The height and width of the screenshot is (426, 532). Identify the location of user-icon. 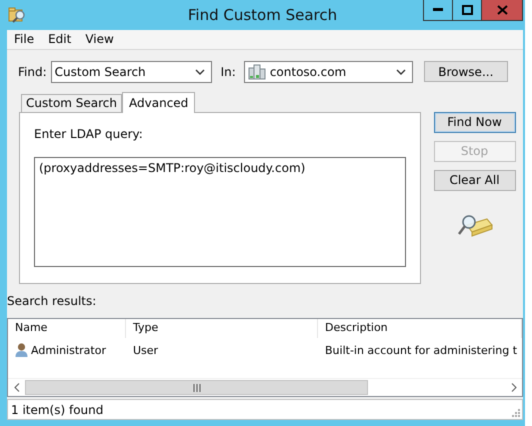
(21, 350).